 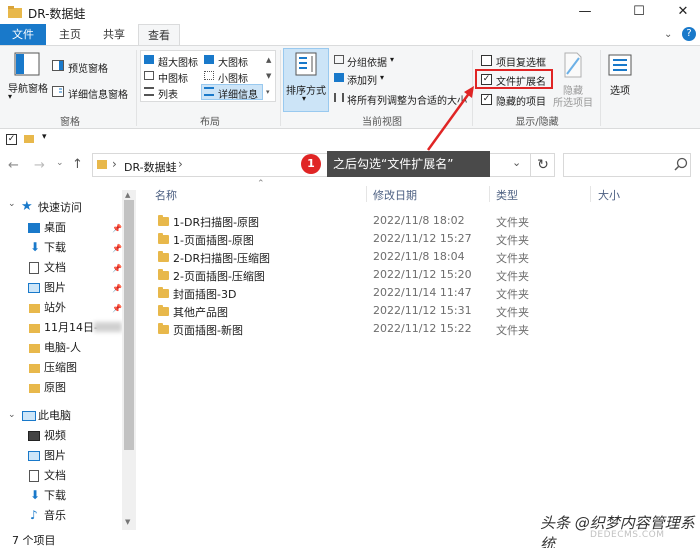 What do you see at coordinates (23, 35) in the screenshot?
I see `tab-file: 文件` at bounding box center [23, 35].